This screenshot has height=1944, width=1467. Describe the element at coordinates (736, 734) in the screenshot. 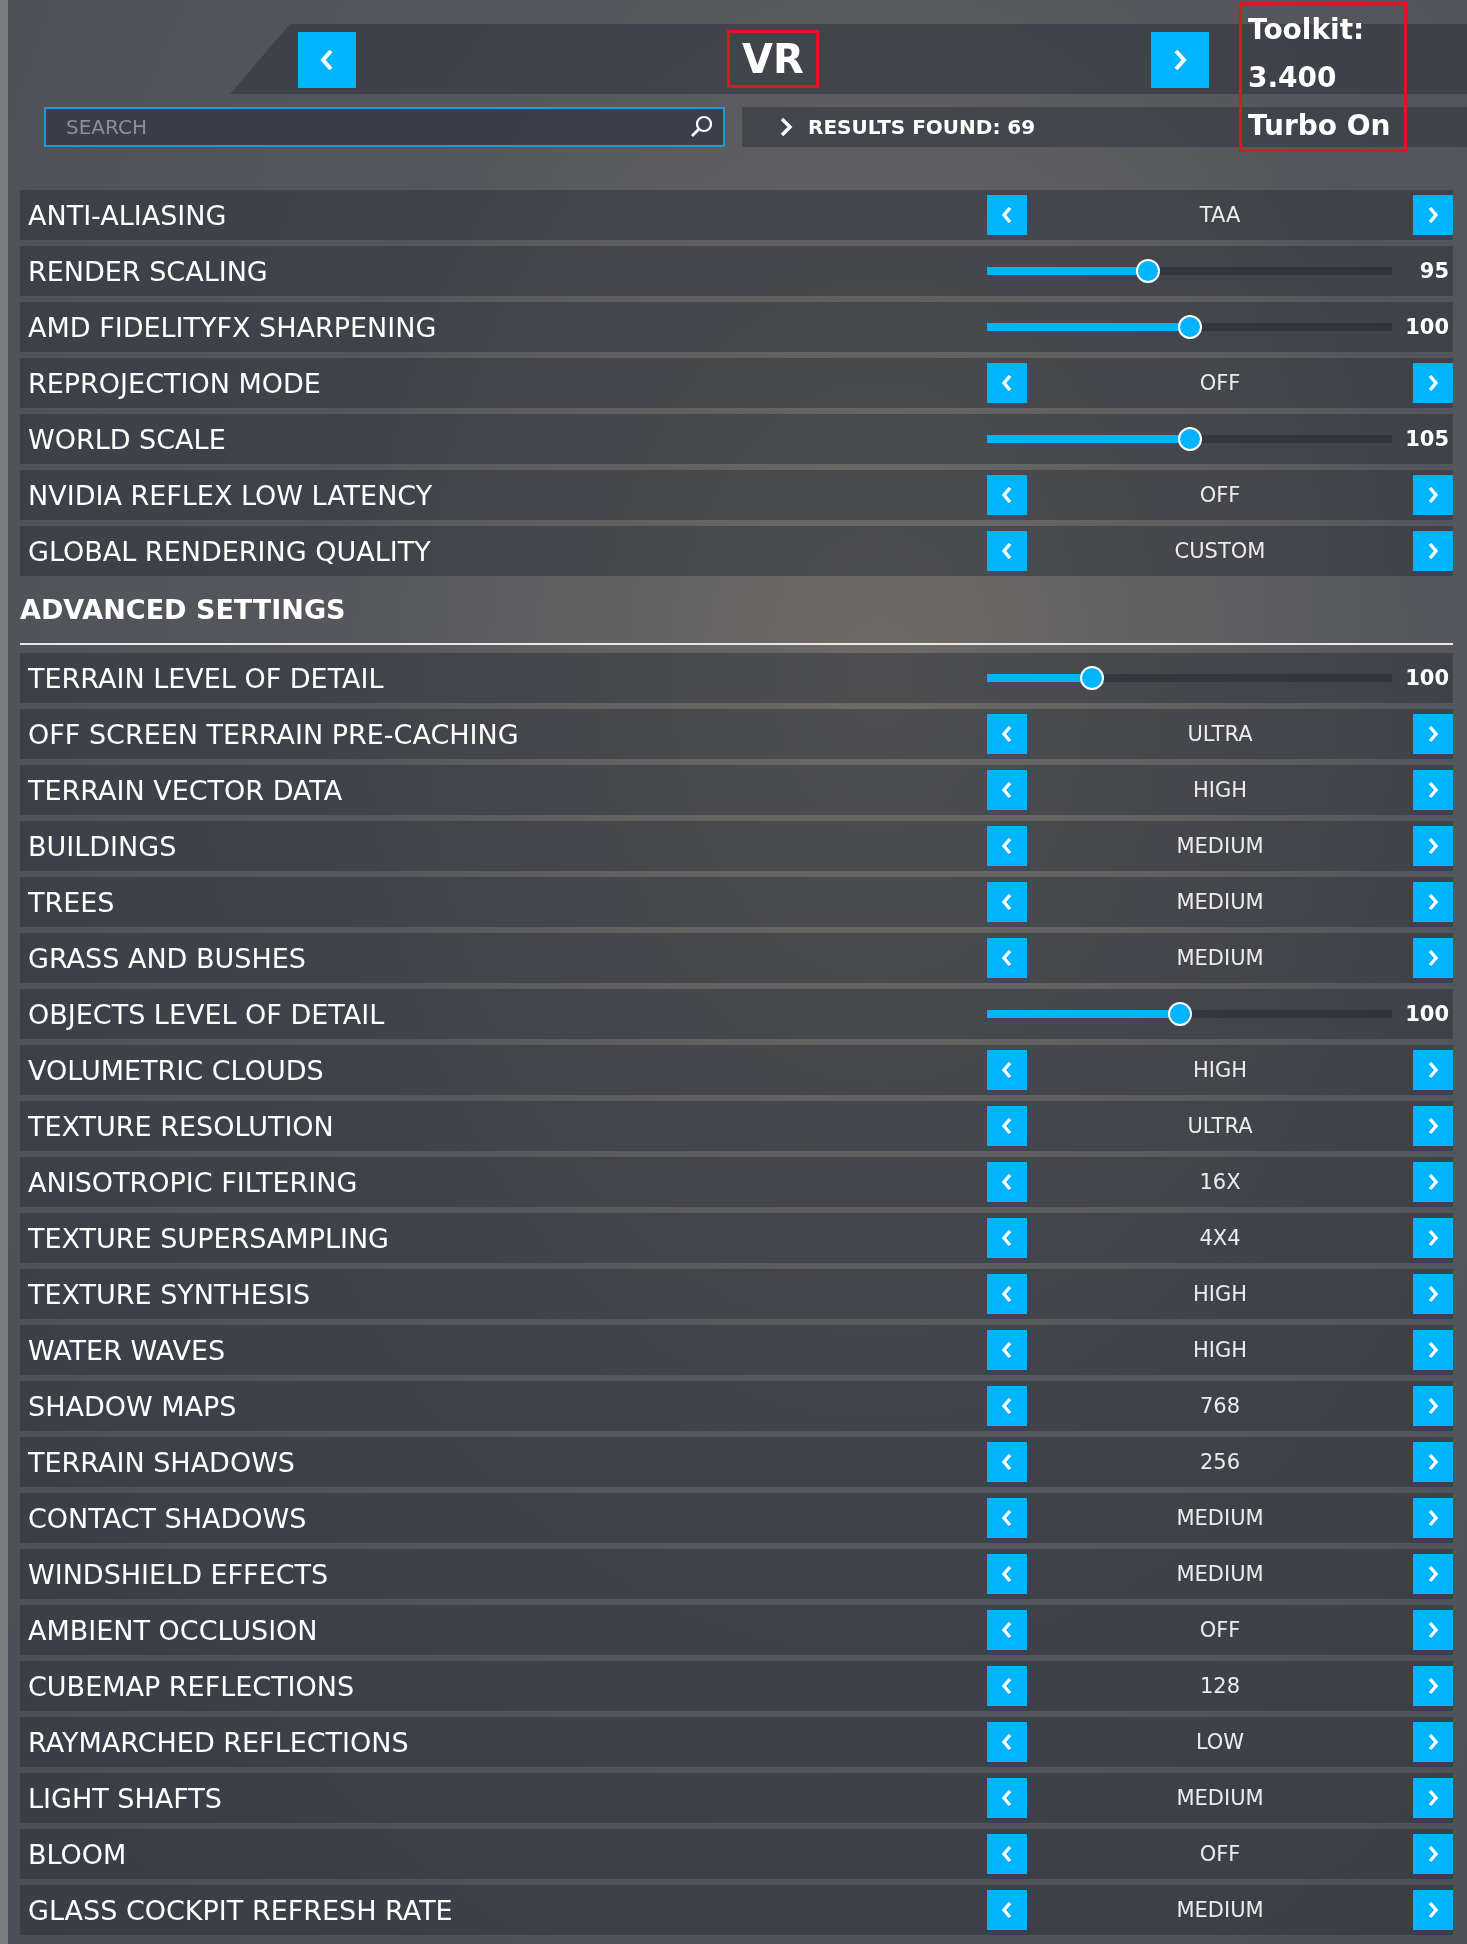

I see `setting-row: OFF SCREEN TERRAIN PRE-CACHING ULTRA` at that location.